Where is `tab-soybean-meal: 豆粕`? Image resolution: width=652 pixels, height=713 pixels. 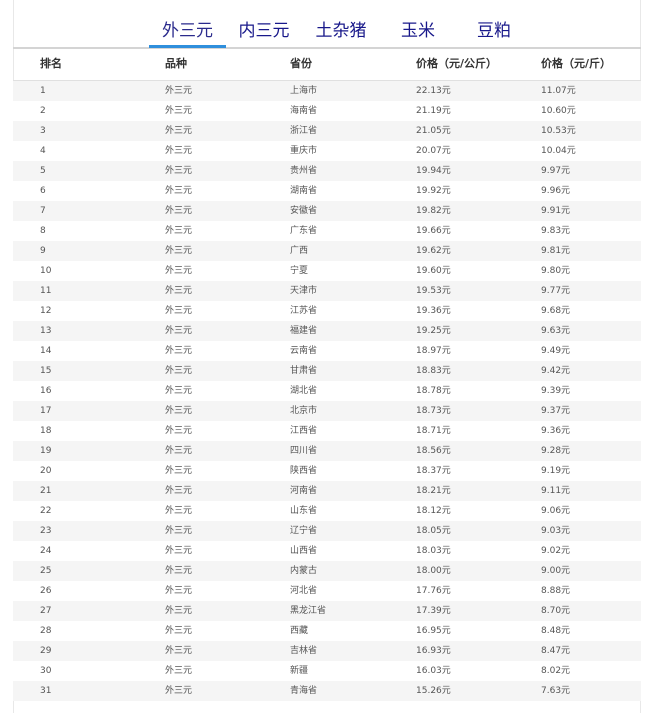 tab-soybean-meal: 豆粕 is located at coordinates (494, 33).